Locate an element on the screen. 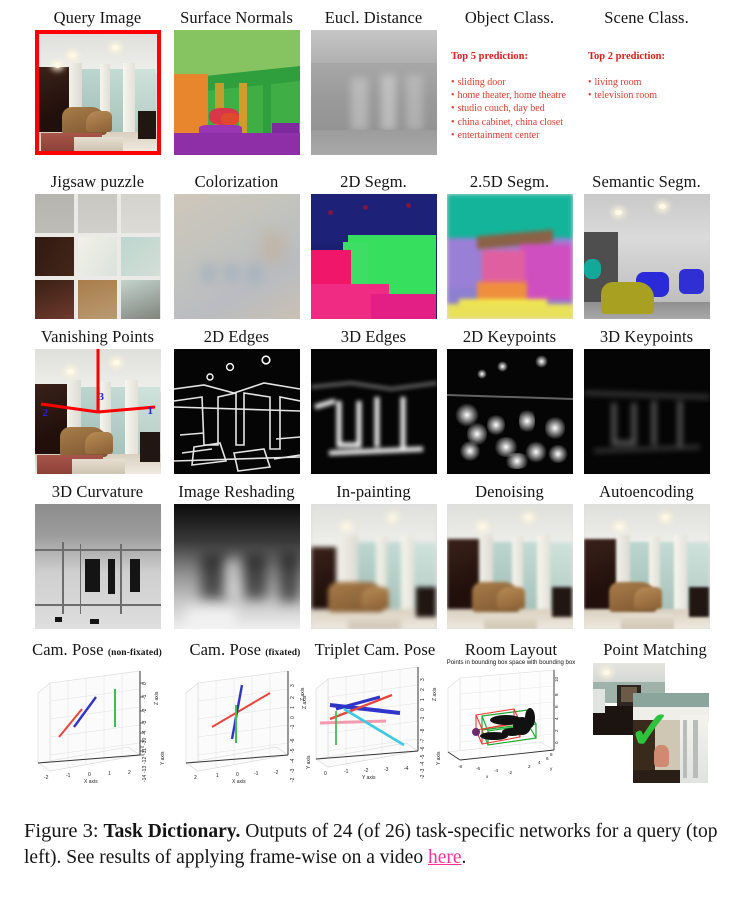  2d-edges-map is located at coordinates (236, 411).